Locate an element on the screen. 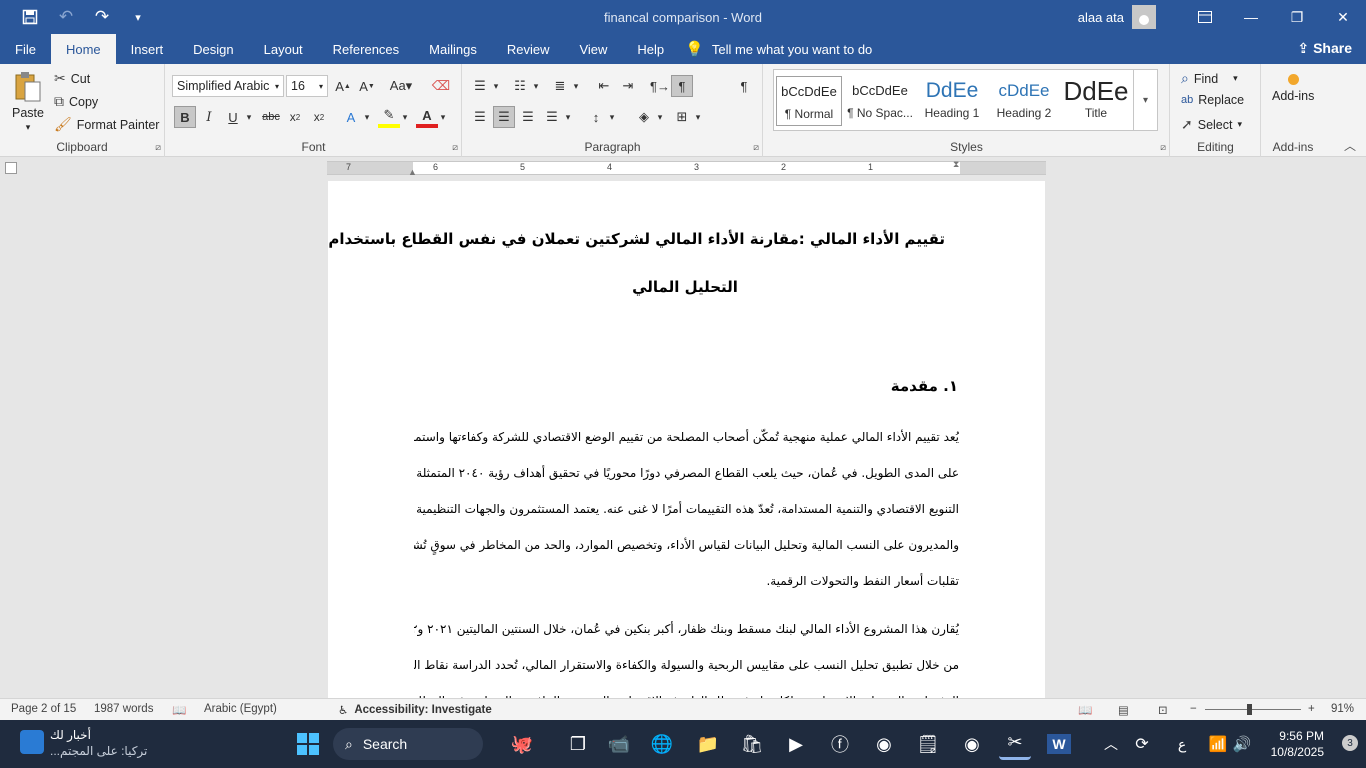  input-language: ع is located at coordinates (1182, 744).